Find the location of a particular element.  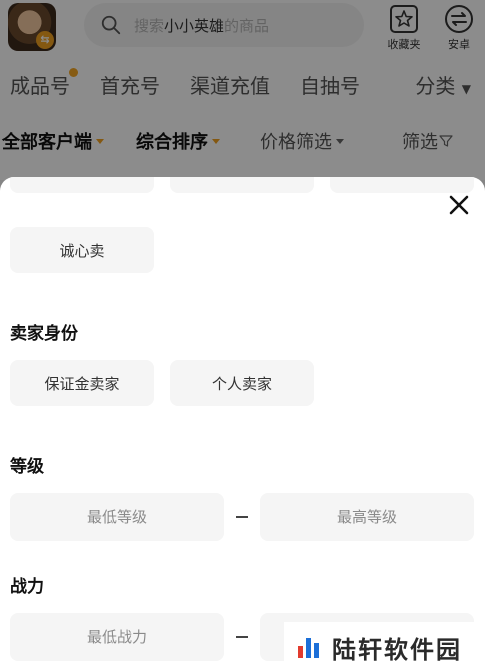

option-chip-deposit-seller: 保证金卖家 is located at coordinates (82, 383).